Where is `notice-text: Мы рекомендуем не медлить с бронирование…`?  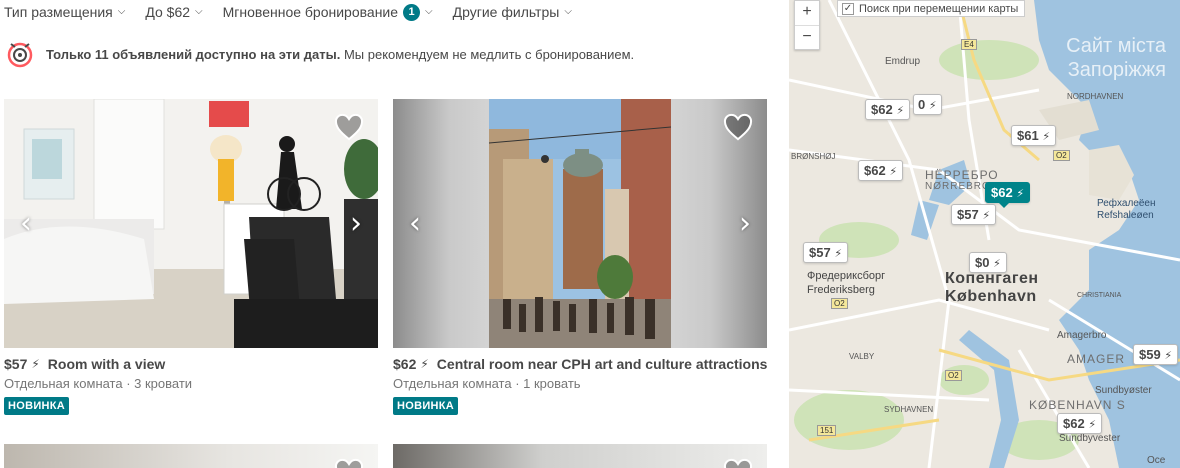
notice-text: Мы рекомендуем не медлить с бронирование… is located at coordinates (489, 54).